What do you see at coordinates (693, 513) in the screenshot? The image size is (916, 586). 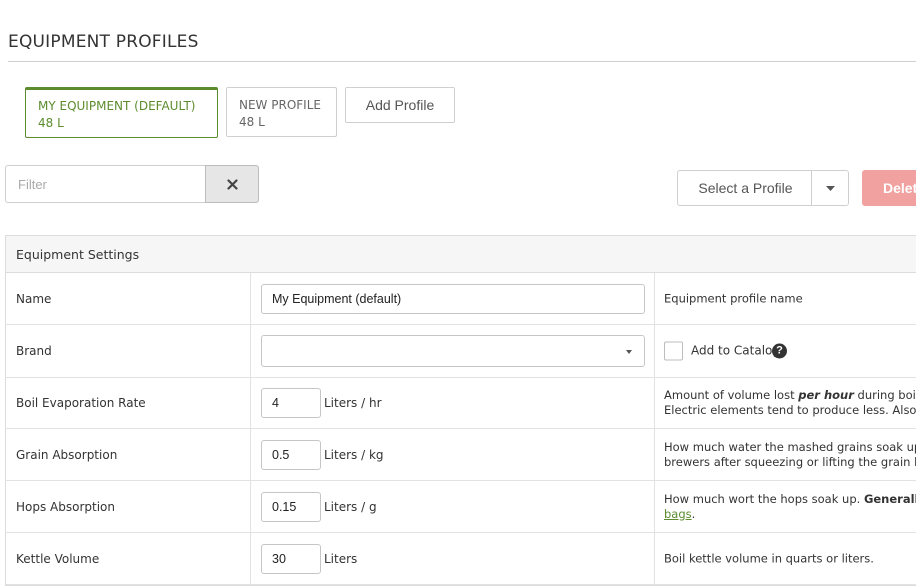 I see `description-text: .` at bounding box center [693, 513].